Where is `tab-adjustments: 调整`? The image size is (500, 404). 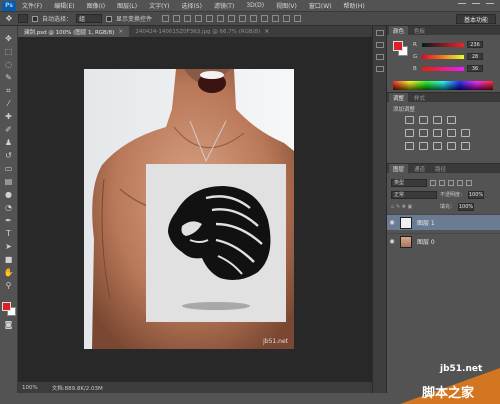 tab-adjustments: 调整 is located at coordinates (399, 97).